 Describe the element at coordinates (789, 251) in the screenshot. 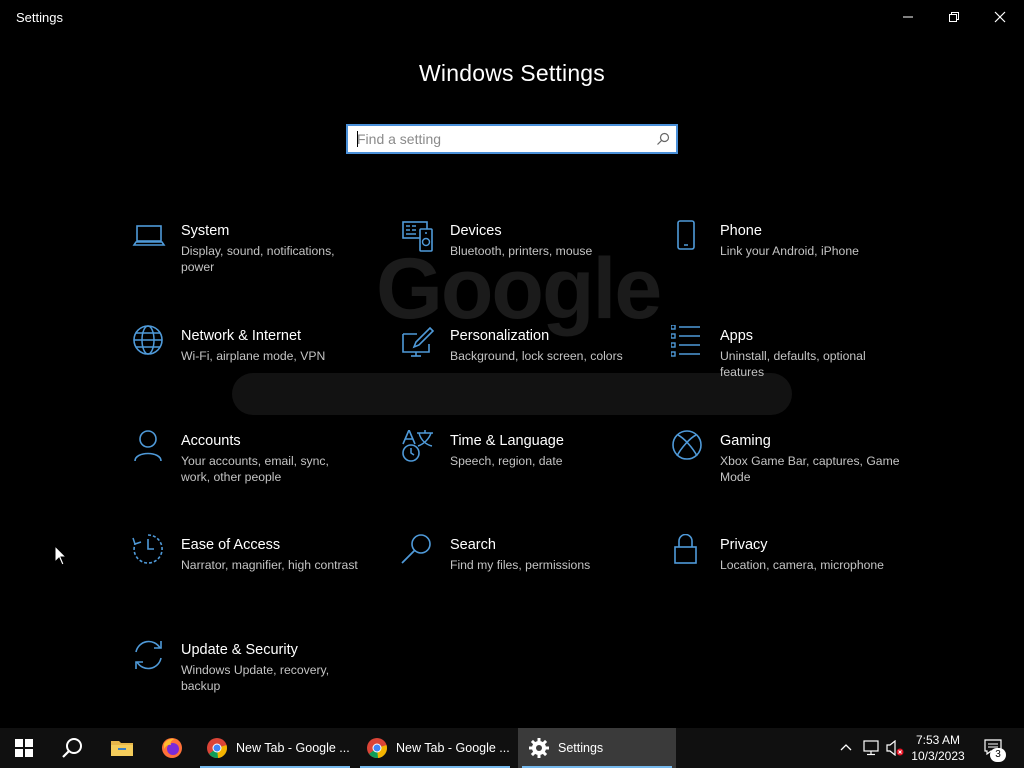

I see `category-desc: Link your Android, iPhone` at that location.